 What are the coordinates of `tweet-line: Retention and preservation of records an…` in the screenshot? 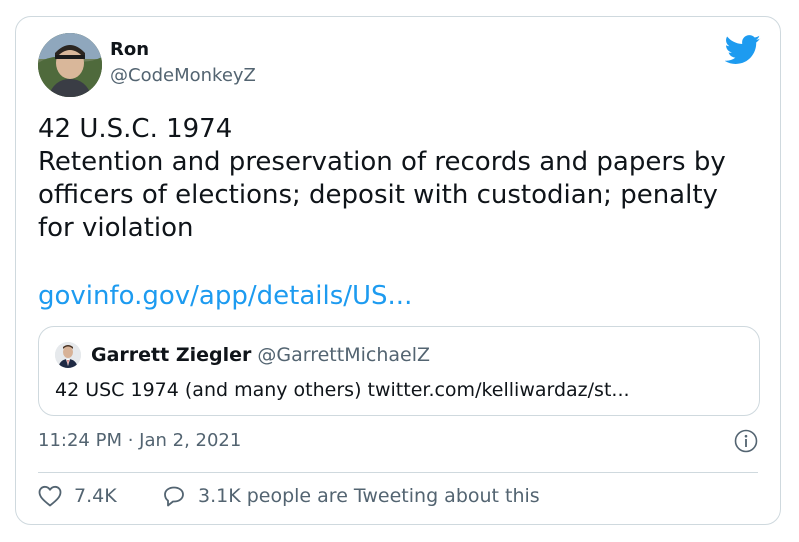 It's located at (382, 162).